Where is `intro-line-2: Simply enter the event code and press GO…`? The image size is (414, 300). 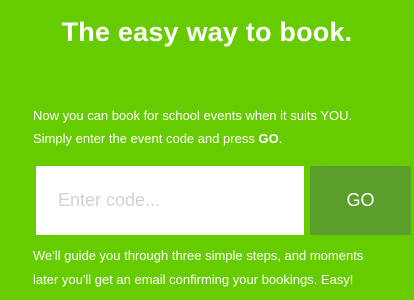
intro-line-2: Simply enter the event code and press GO… is located at coordinates (213, 138).